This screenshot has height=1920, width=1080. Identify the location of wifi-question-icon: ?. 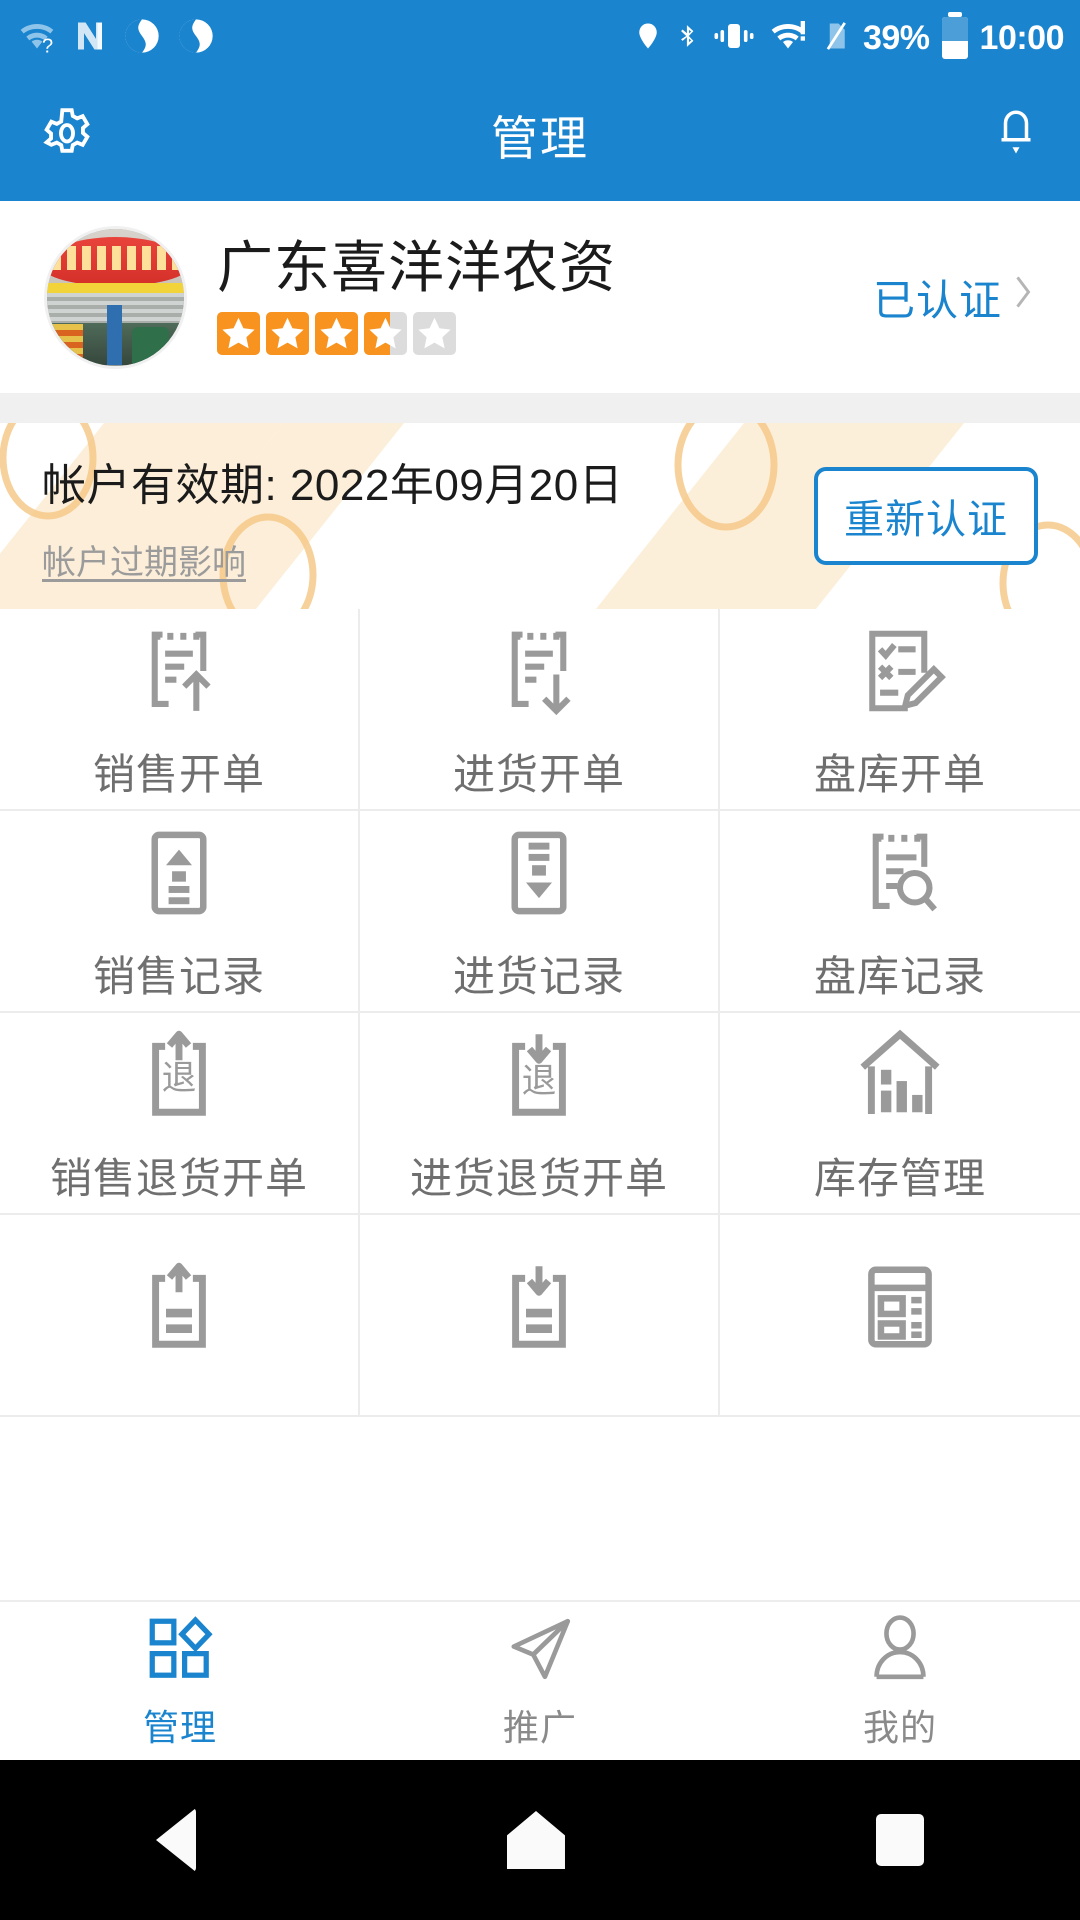
(37, 38).